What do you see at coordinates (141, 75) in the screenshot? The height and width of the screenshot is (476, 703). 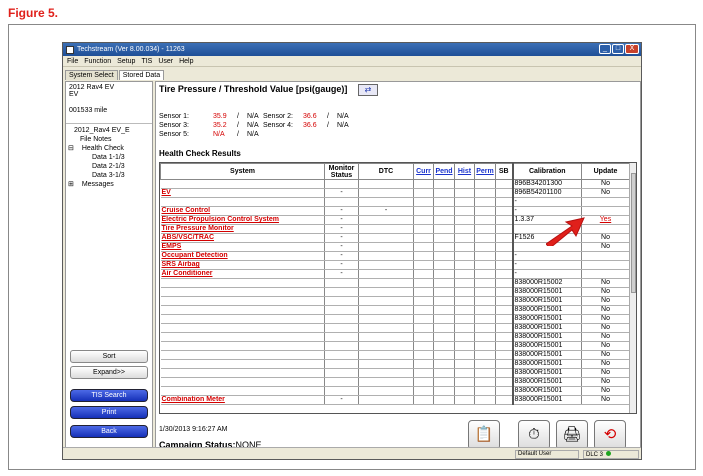 I see `tab-stored-data: Stored Data` at bounding box center [141, 75].